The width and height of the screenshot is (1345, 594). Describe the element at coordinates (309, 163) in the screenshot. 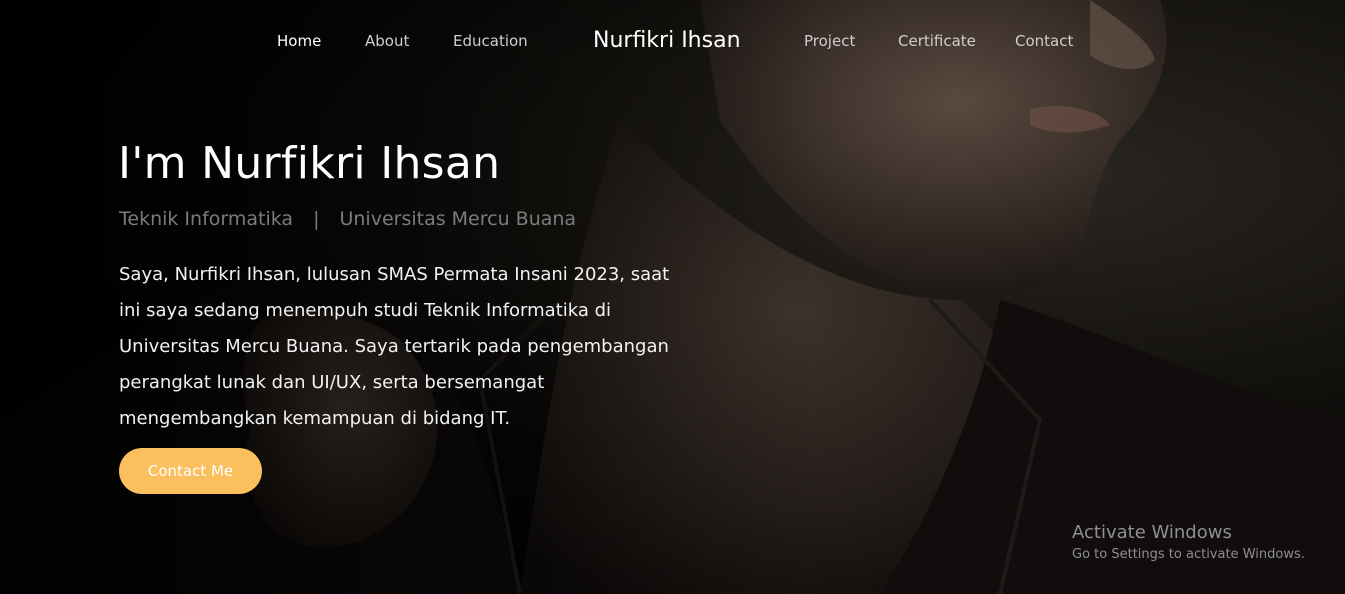

I see `hero-title: I'm Nurfikri Ihsan` at that location.